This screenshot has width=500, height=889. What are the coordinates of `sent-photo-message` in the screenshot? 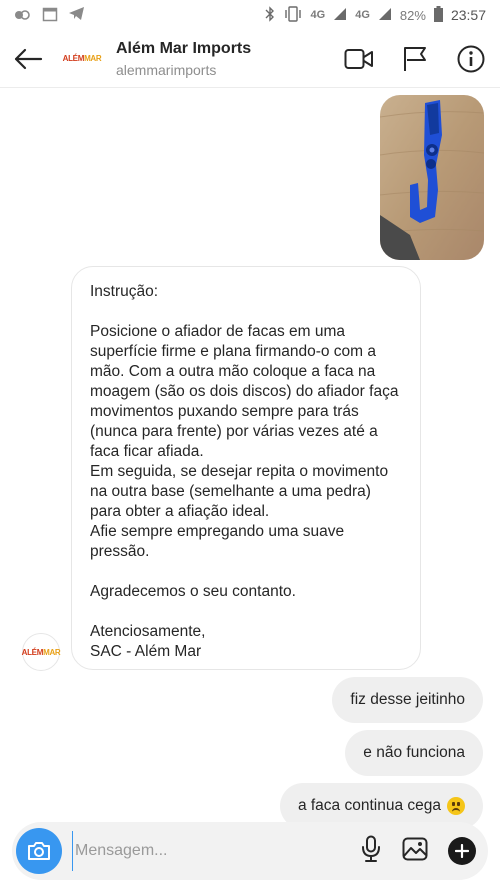 It's located at (432, 177).